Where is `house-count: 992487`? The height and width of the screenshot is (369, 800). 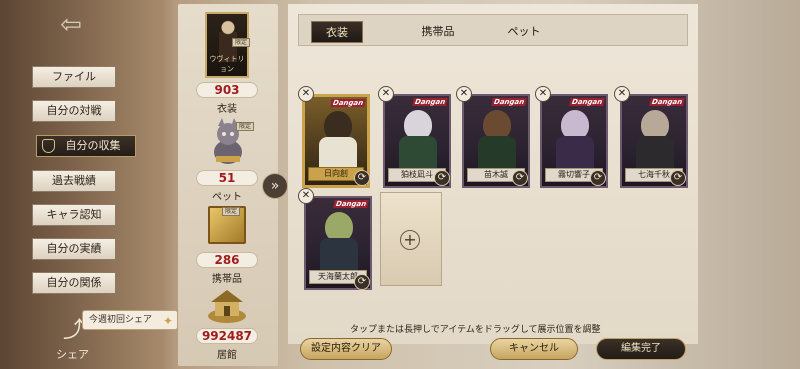 house-count: 992487 is located at coordinates (227, 336).